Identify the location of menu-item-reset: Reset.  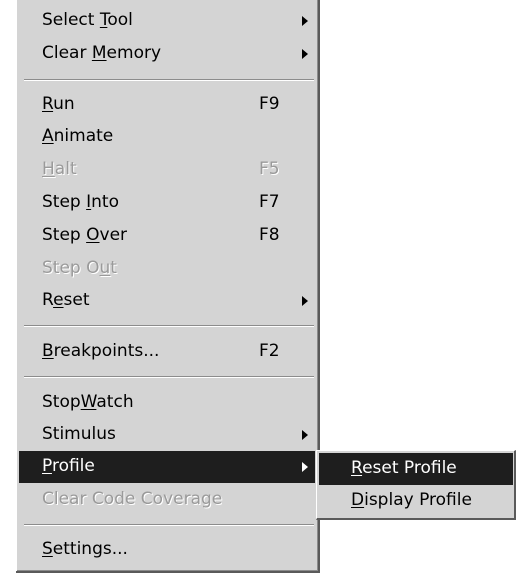
(167, 301).